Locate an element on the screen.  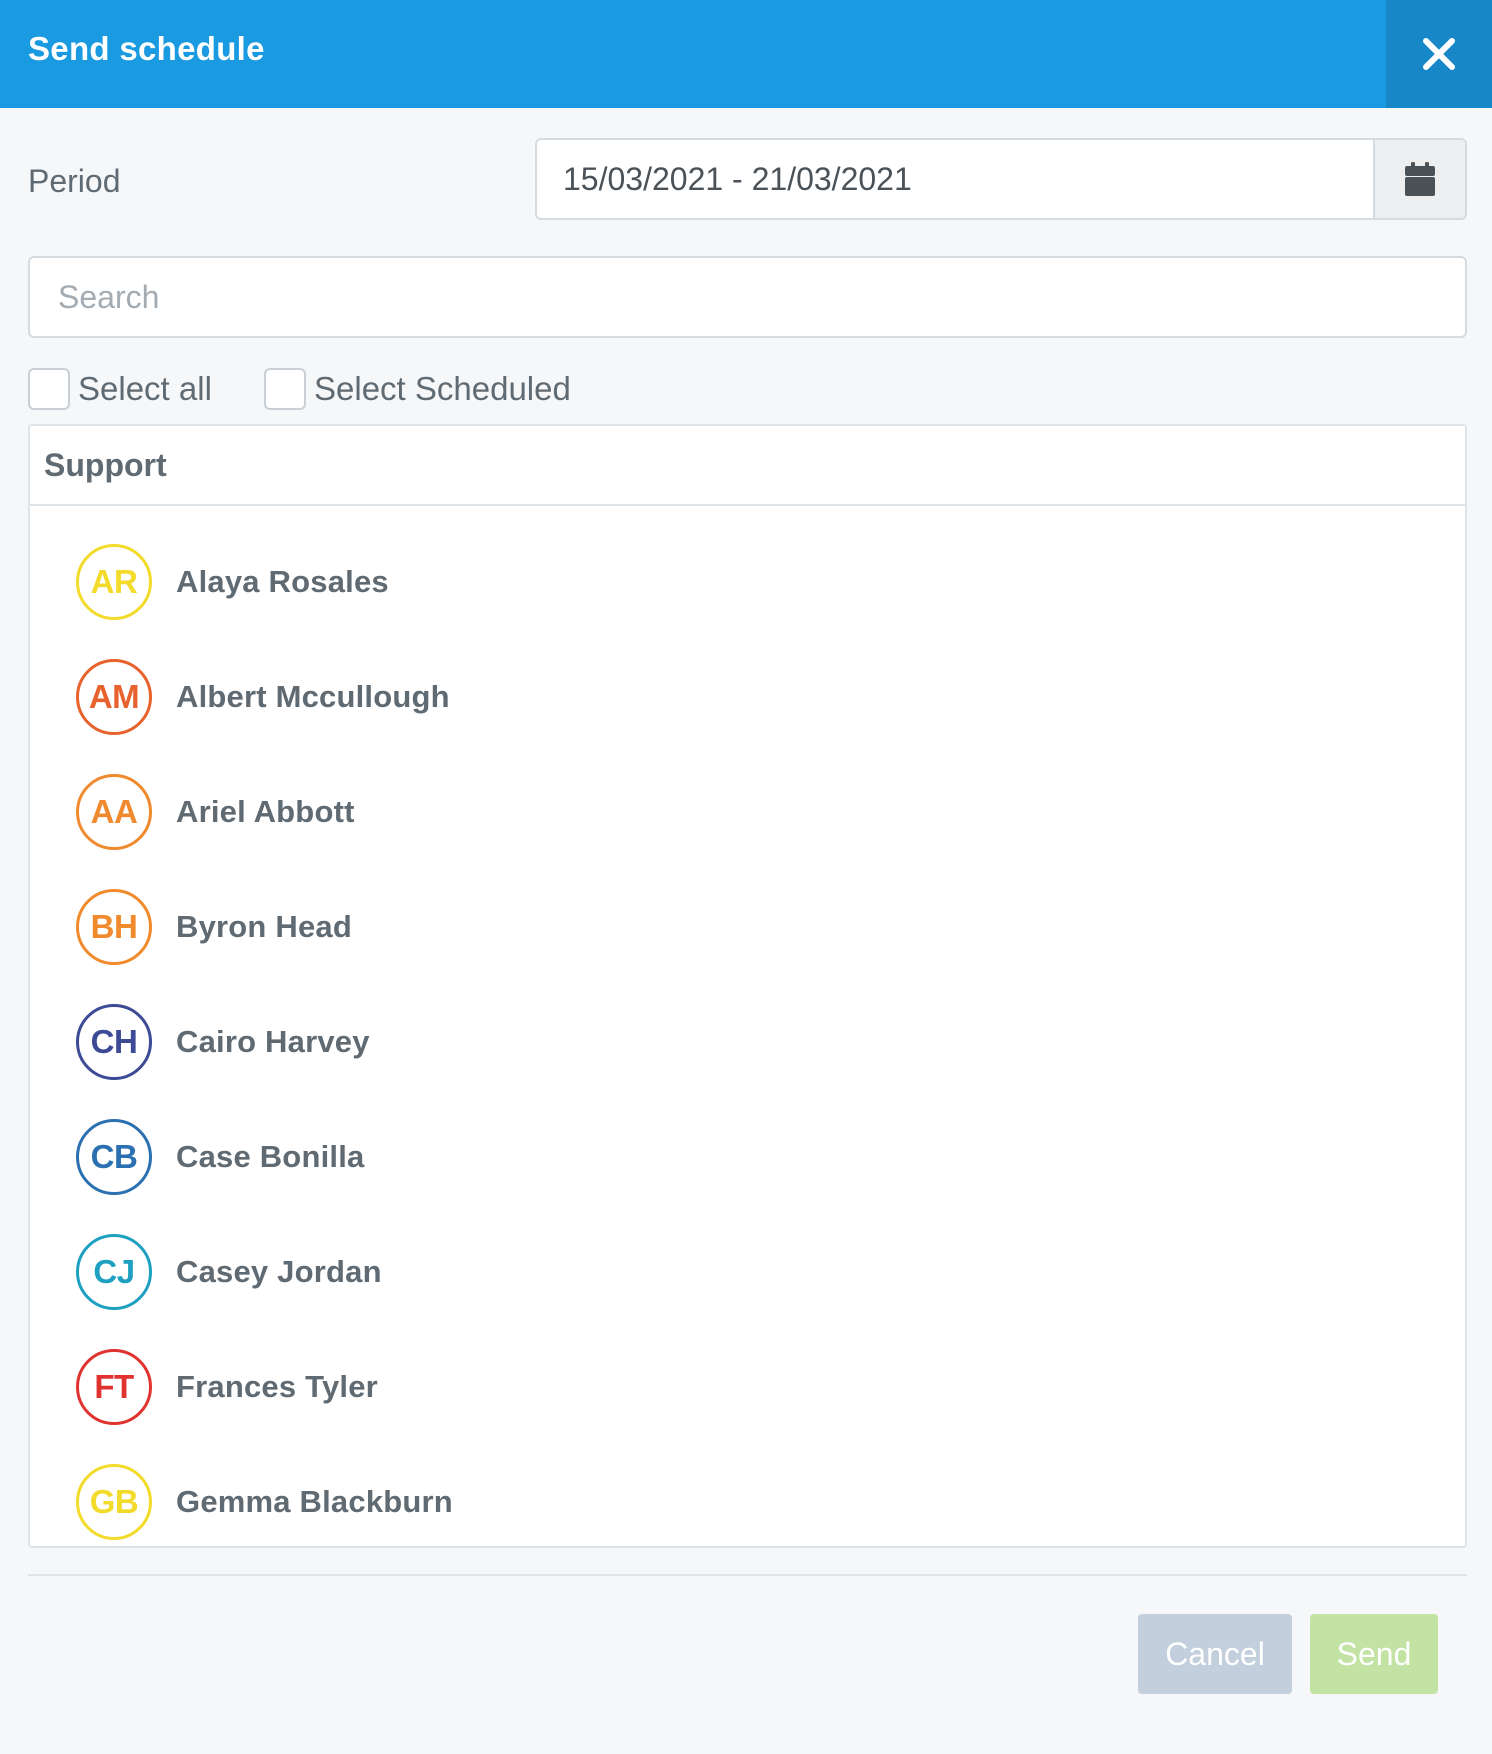
employee-name: Ariel Abbott is located at coordinates (265, 811).